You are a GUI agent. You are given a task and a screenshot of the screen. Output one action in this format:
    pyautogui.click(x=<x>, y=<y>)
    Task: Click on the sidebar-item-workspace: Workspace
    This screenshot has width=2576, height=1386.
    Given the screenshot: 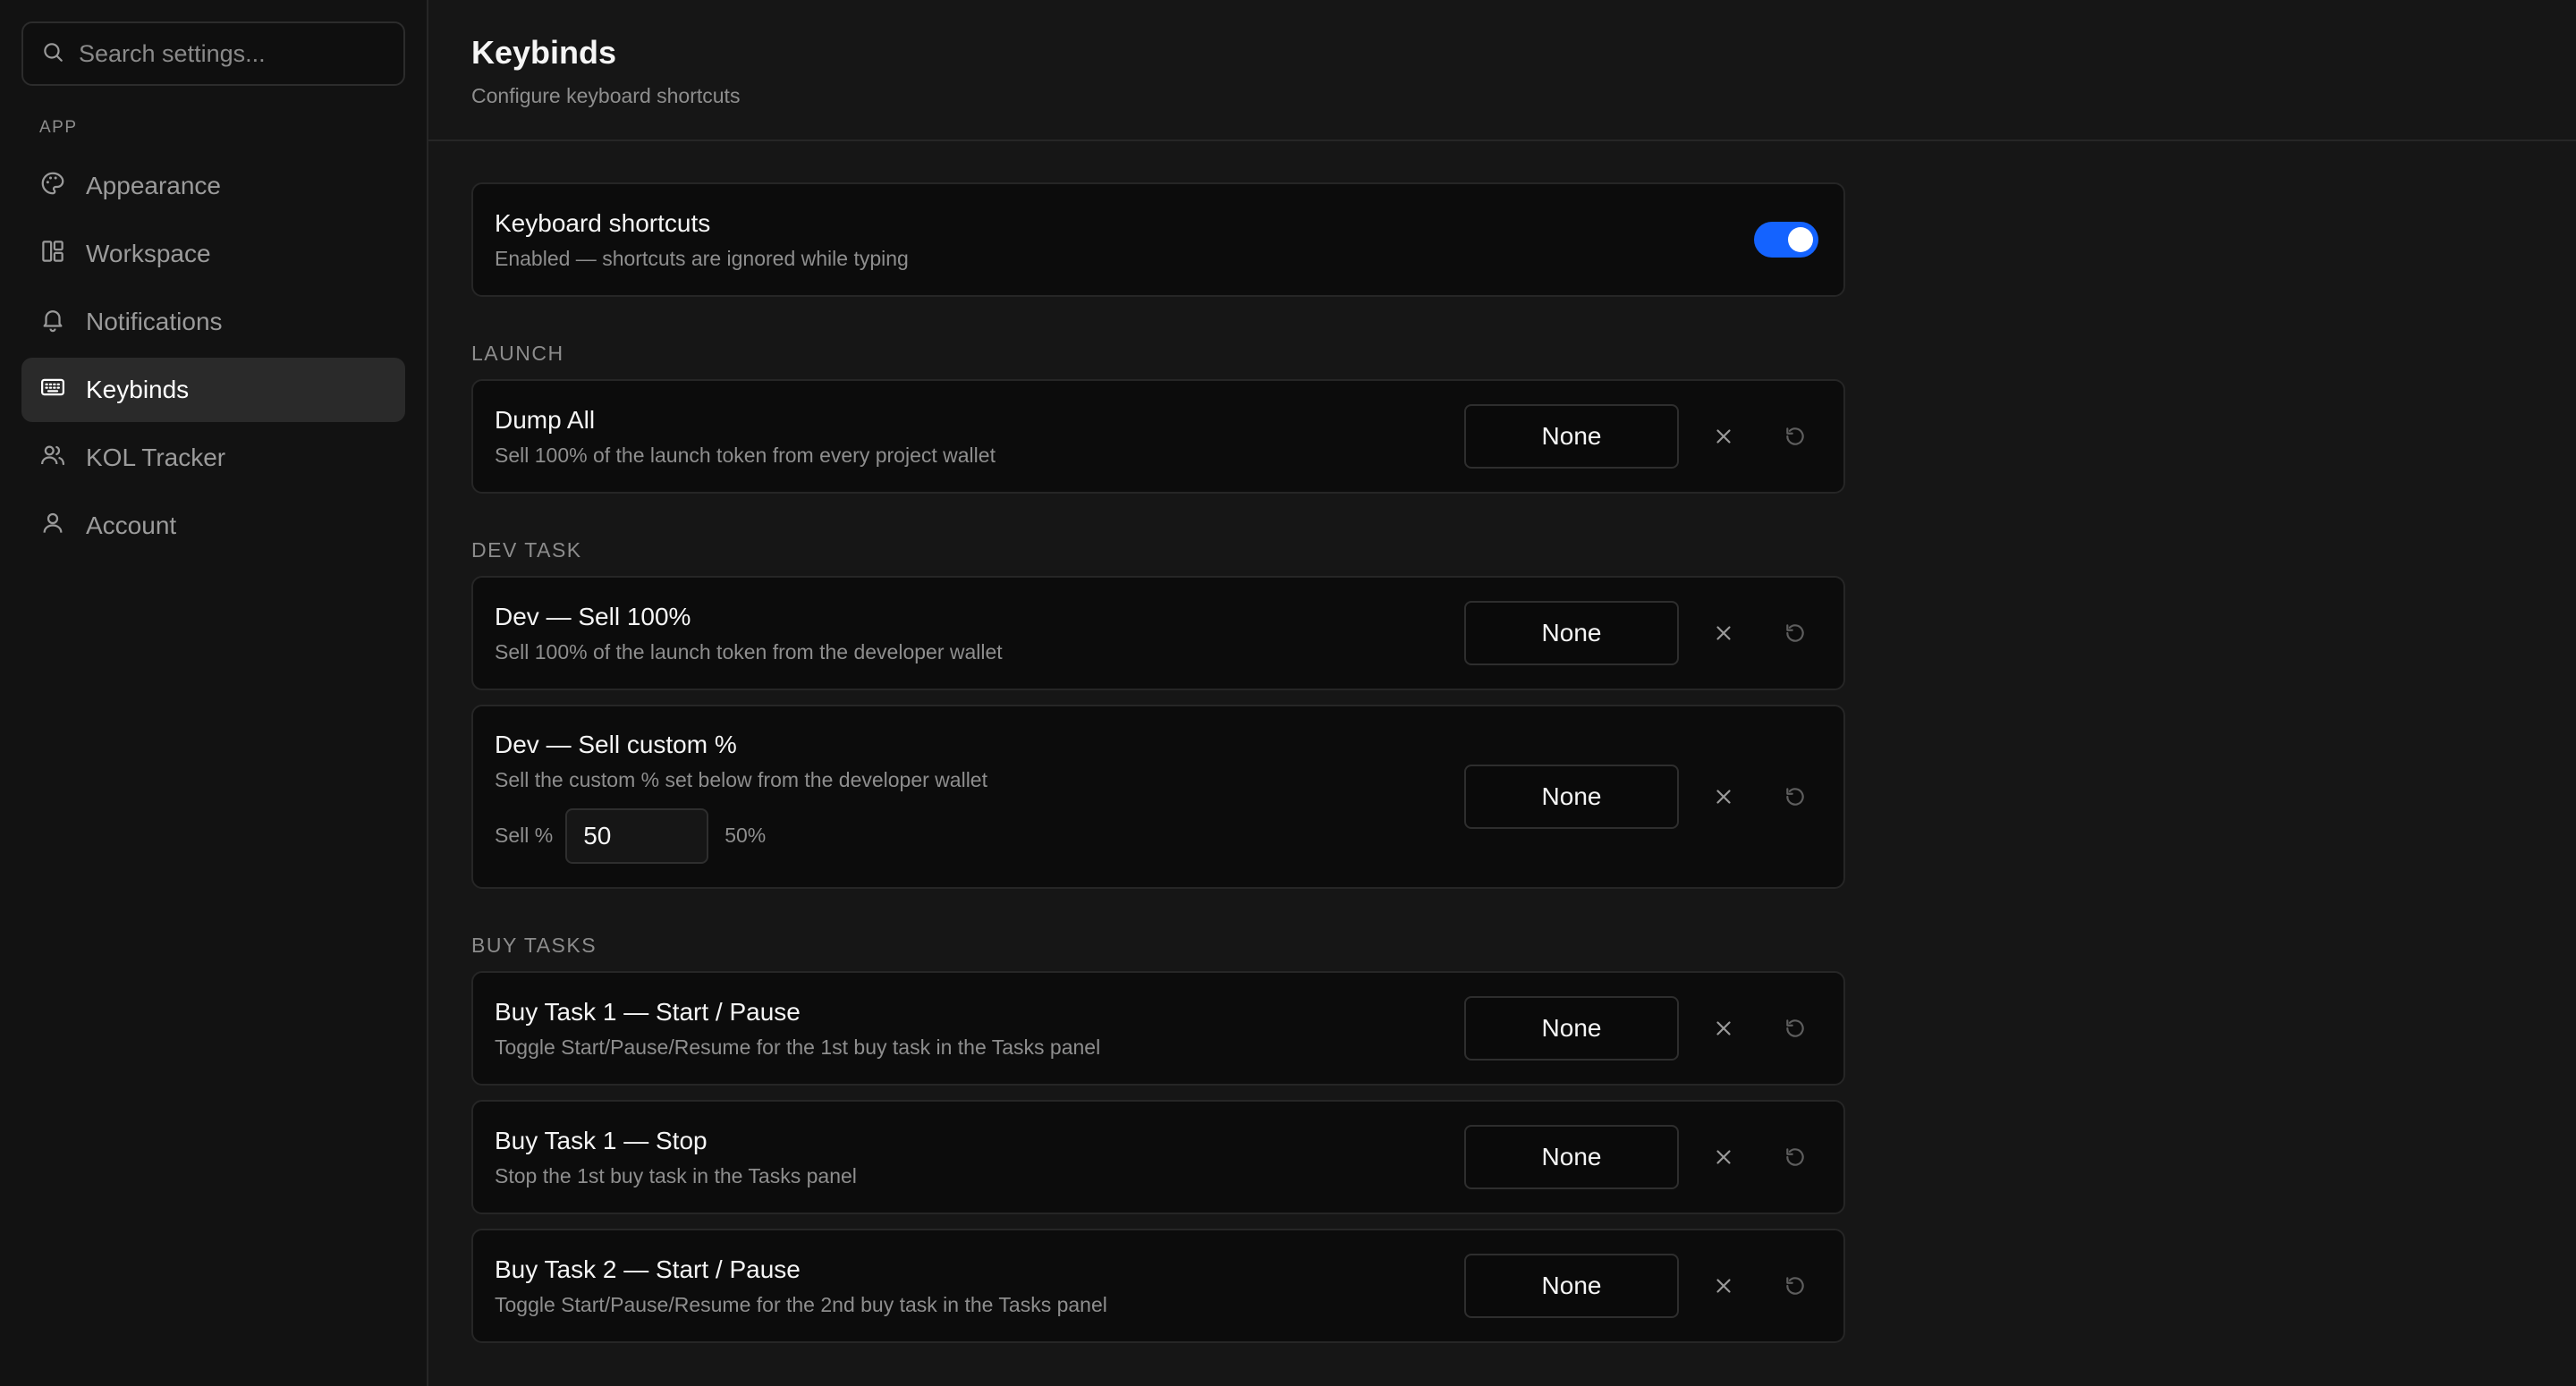 What is the action you would take?
    pyautogui.click(x=213, y=254)
    